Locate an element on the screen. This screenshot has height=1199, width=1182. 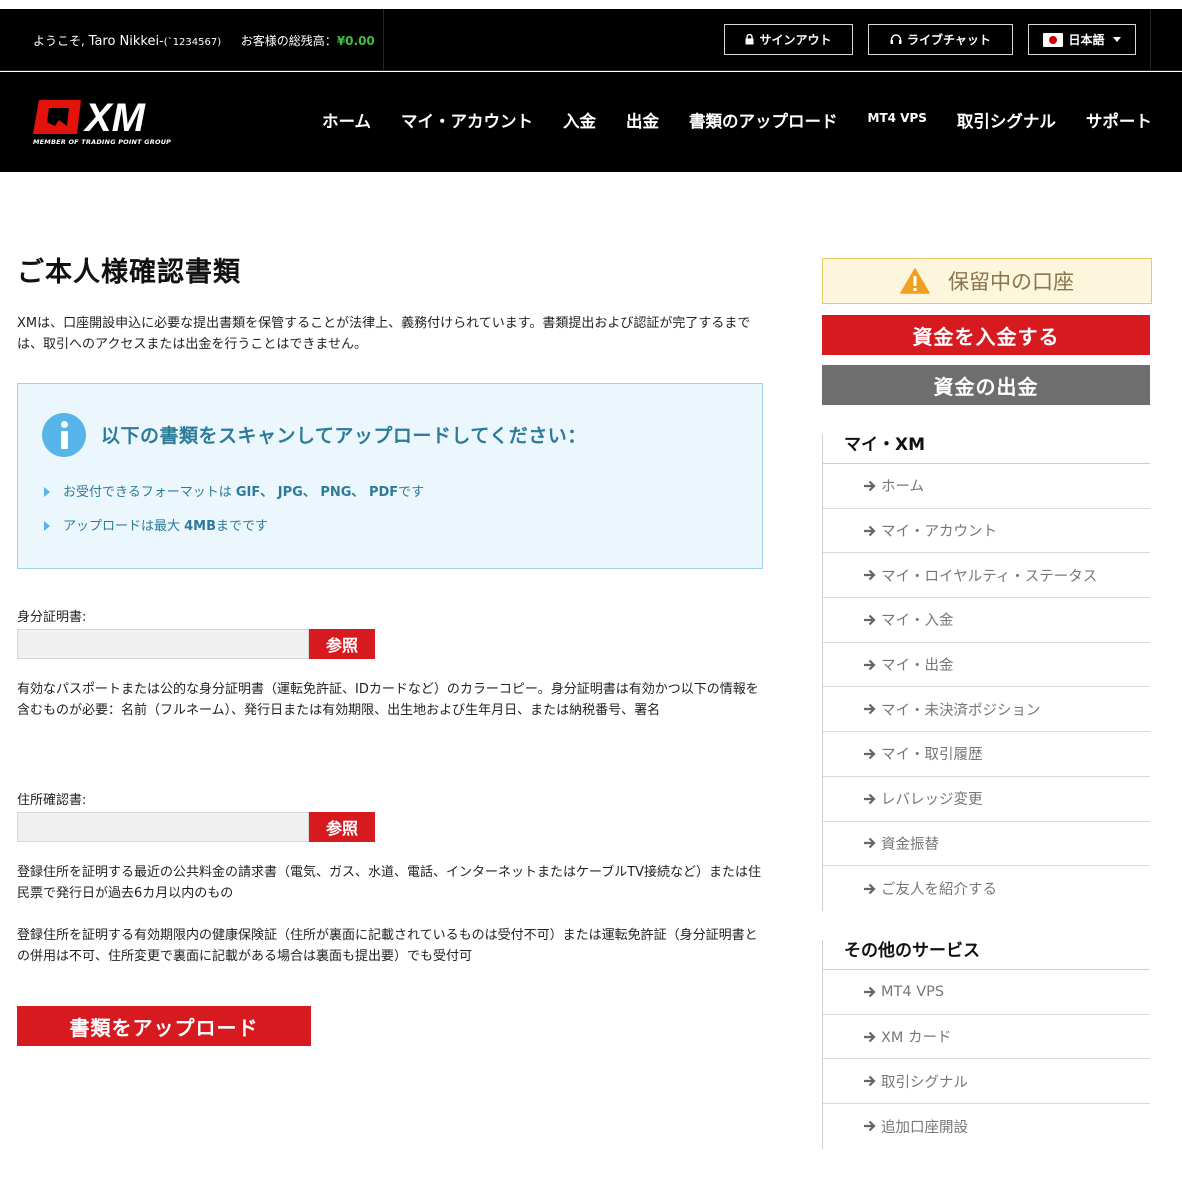
nav-item-support: サポート is located at coordinates (1119, 120).